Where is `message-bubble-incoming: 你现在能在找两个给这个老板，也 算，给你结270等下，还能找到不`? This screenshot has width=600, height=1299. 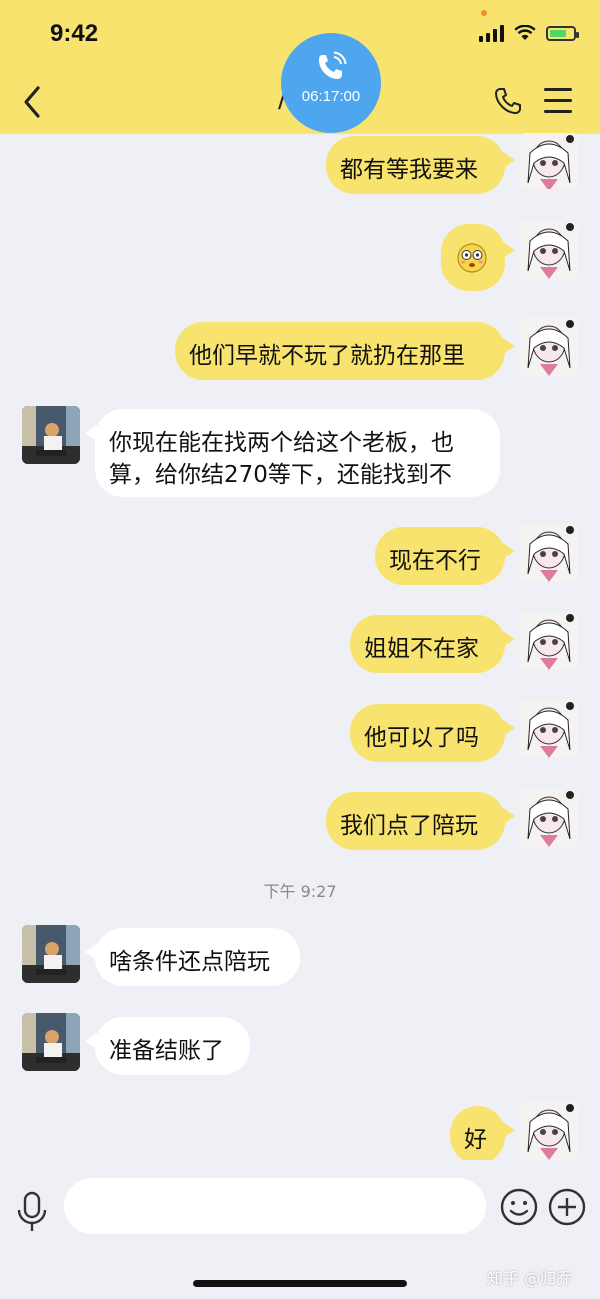
message-bubble-incoming: 你现在能在找两个给这个老板，也 算，给你结270等下，还能找到不 is located at coordinates (292, 453).